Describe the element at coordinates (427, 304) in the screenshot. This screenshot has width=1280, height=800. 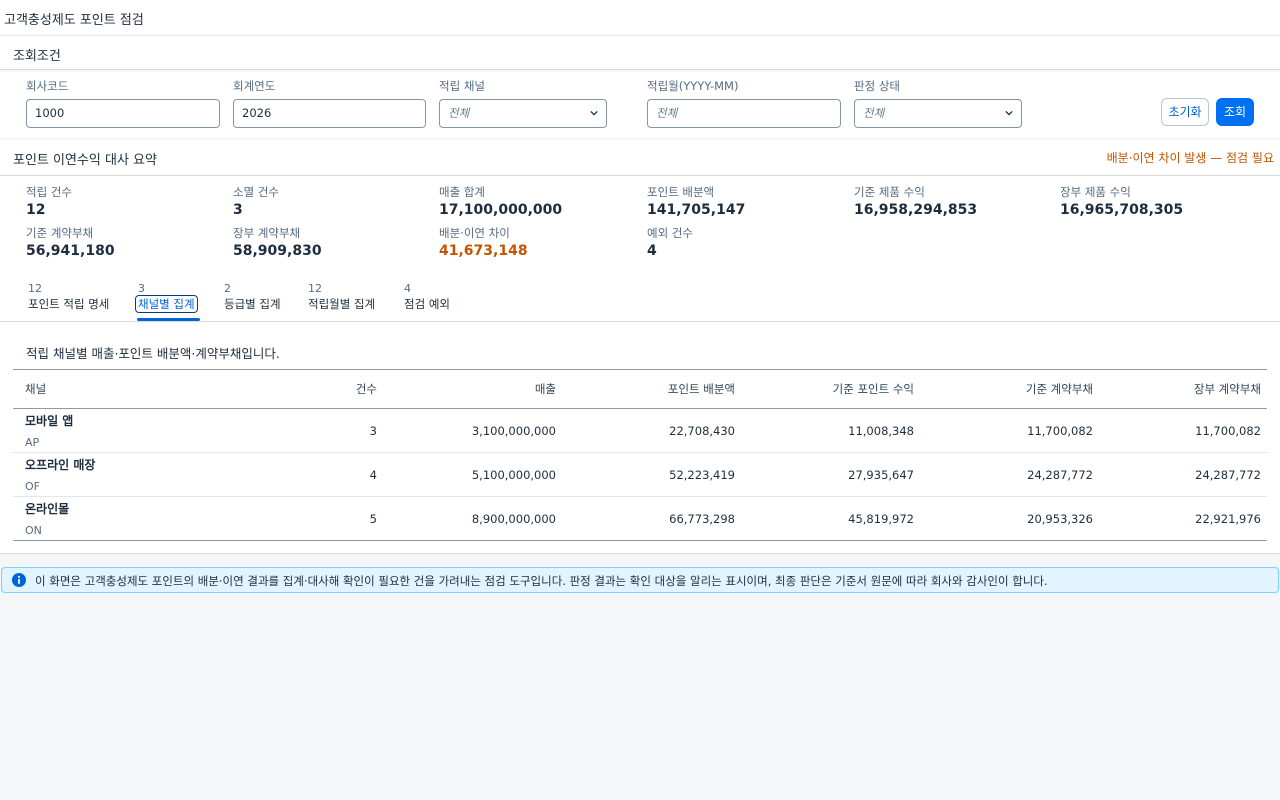
I see `tab-label: 점검 예외` at that location.